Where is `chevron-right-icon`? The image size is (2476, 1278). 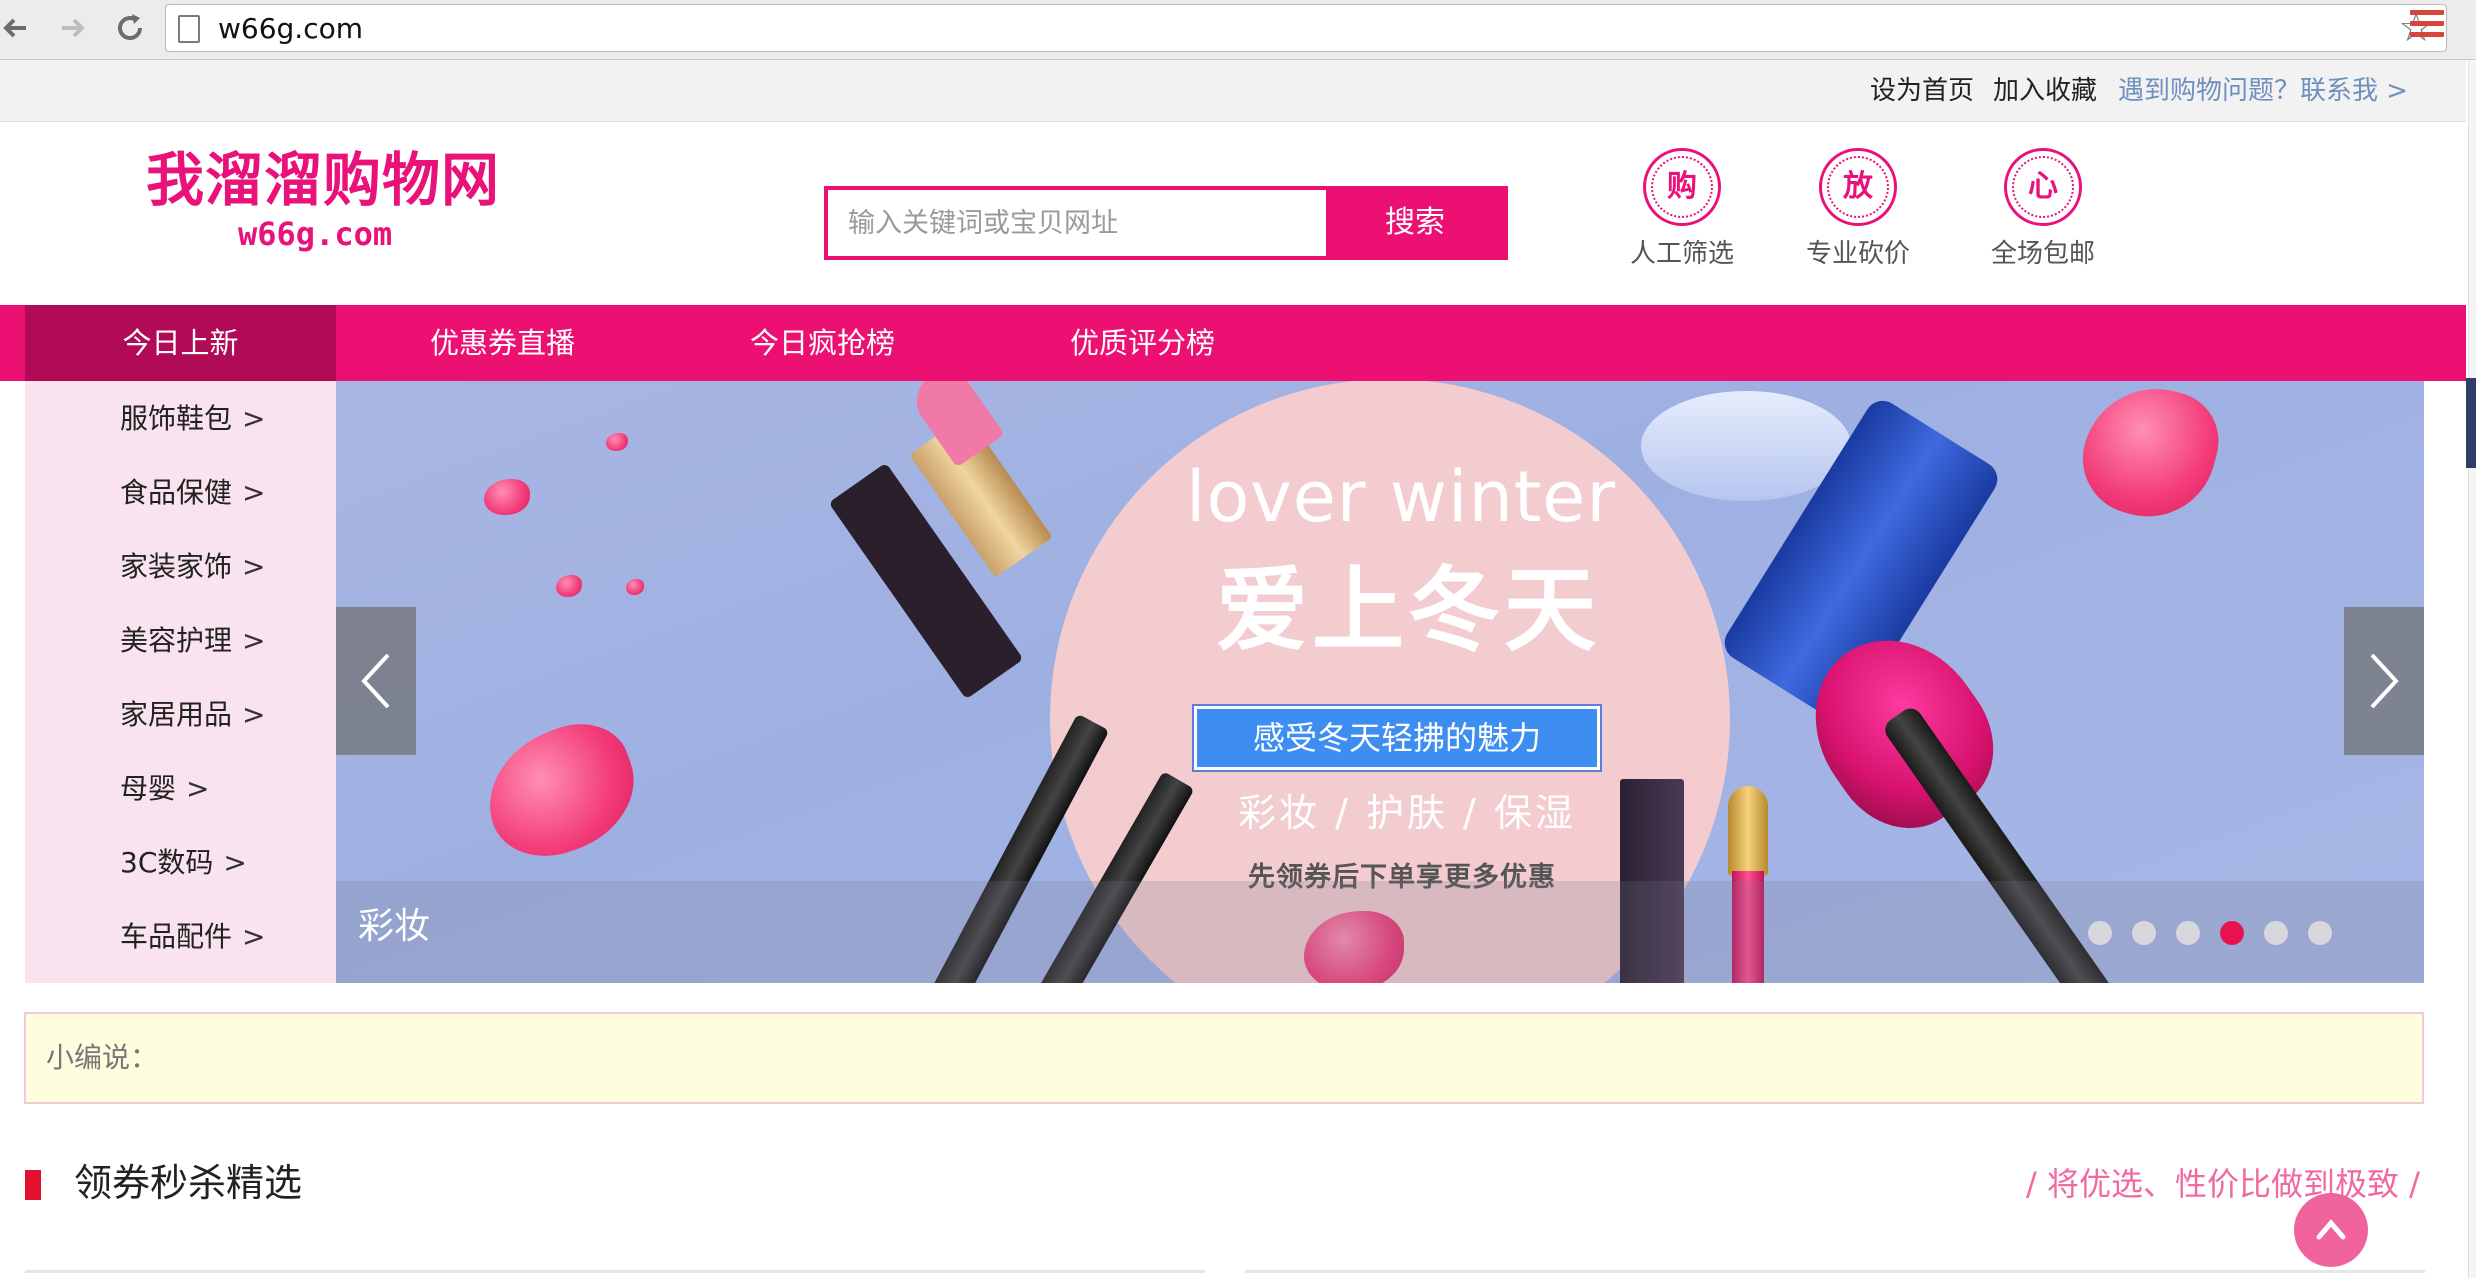 chevron-right-icon is located at coordinates (2384, 681).